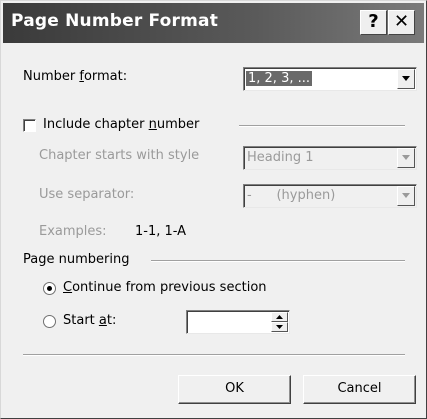 This screenshot has width=427, height=419. I want to click on cancel-button: Cancel, so click(359, 389).